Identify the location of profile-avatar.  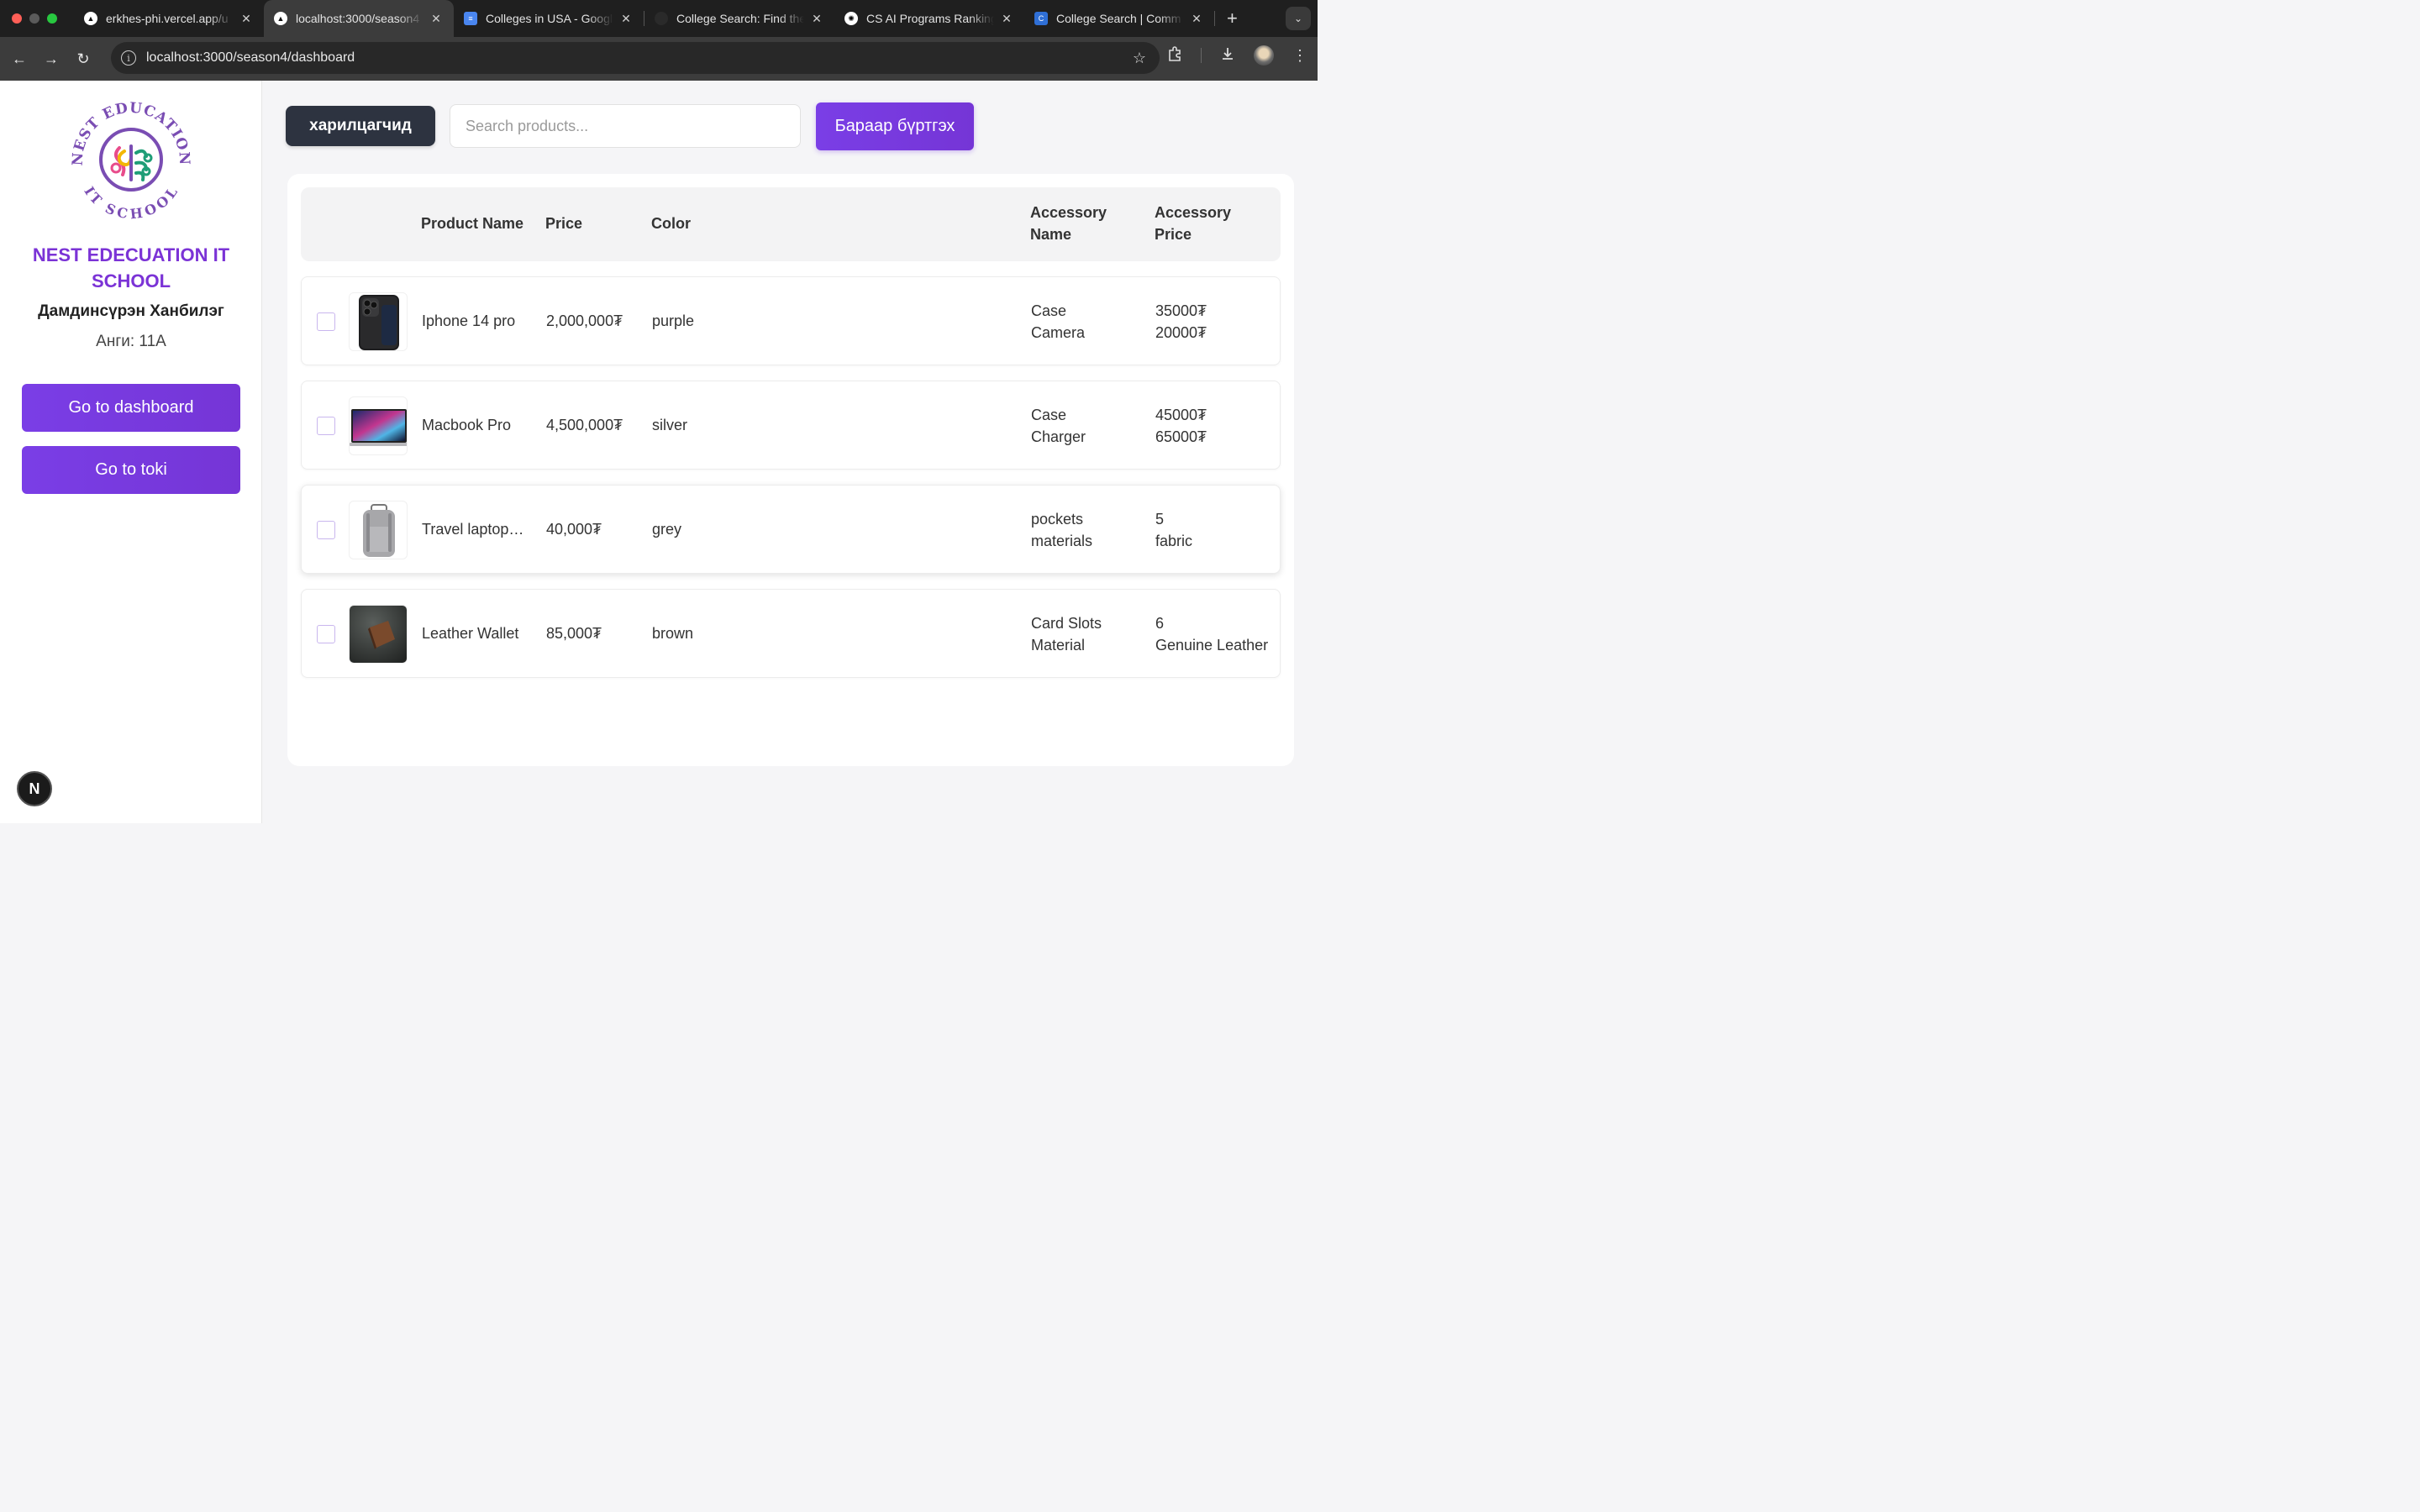
(1264, 55).